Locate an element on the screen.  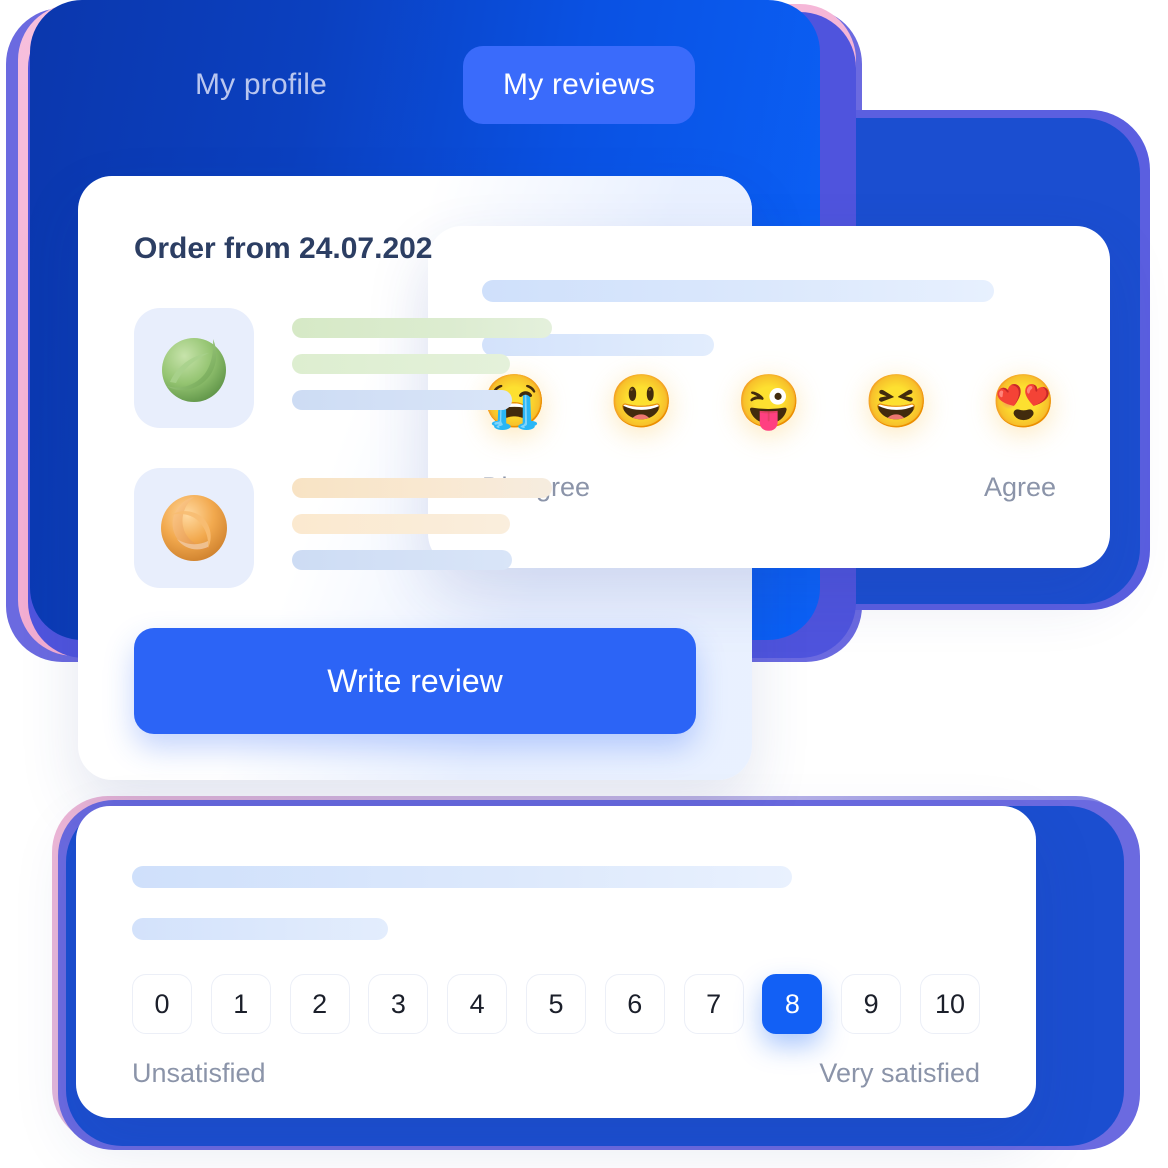
tab-my-profile: My profile is located at coordinates (261, 85).